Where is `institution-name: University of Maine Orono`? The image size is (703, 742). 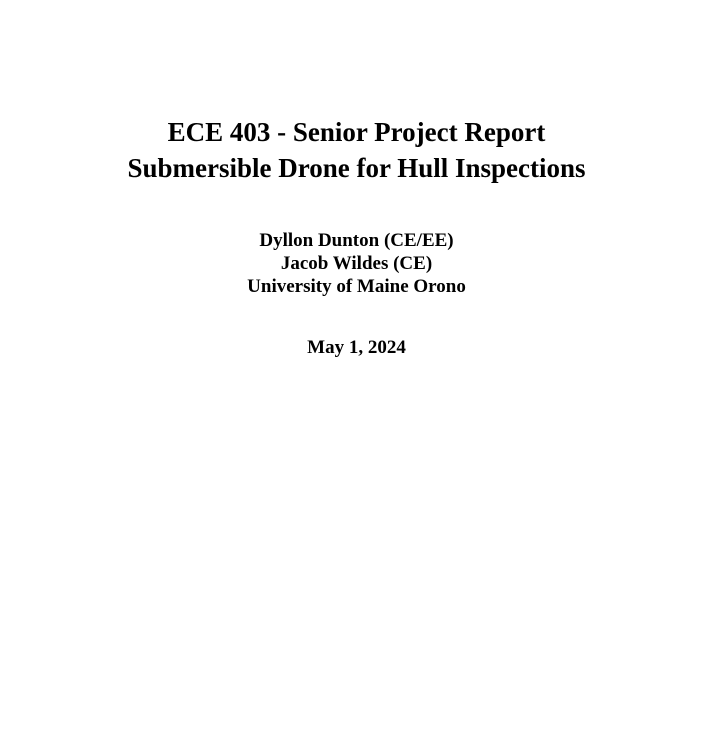
institution-name: University of Maine Orono is located at coordinates (356, 286).